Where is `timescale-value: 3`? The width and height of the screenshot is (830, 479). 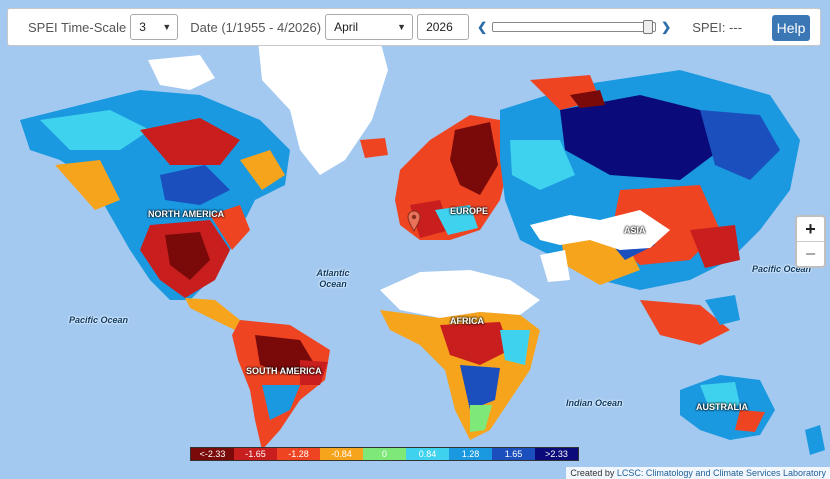
timescale-value: 3 is located at coordinates (142, 27).